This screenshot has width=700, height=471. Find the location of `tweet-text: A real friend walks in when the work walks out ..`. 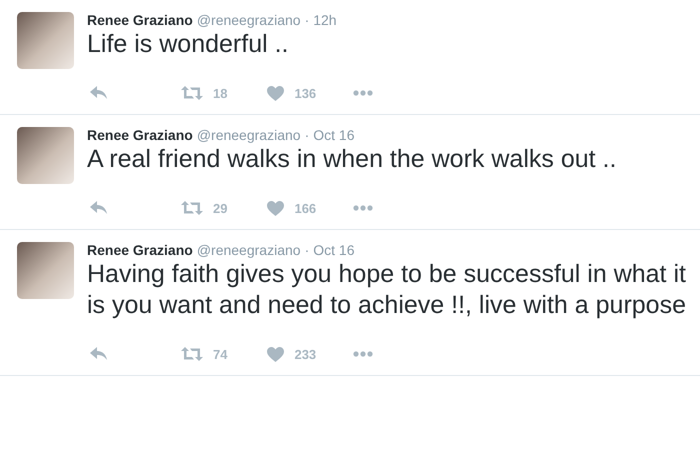

tweet-text: A real friend walks in when the work walks out .. is located at coordinates (352, 159).